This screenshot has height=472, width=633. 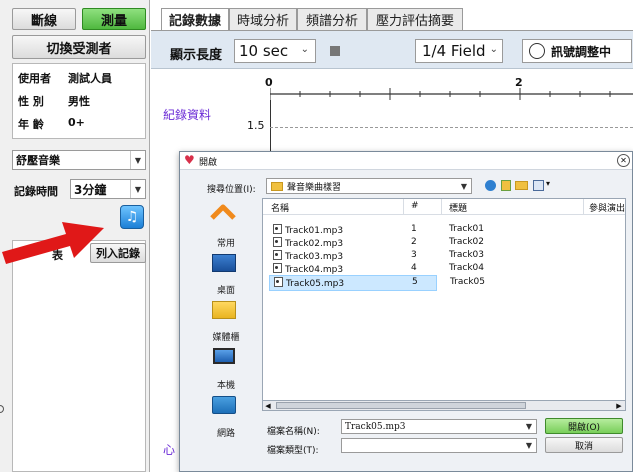 I want to click on display-length-select: 10 sec ⌄, so click(x=275, y=51).